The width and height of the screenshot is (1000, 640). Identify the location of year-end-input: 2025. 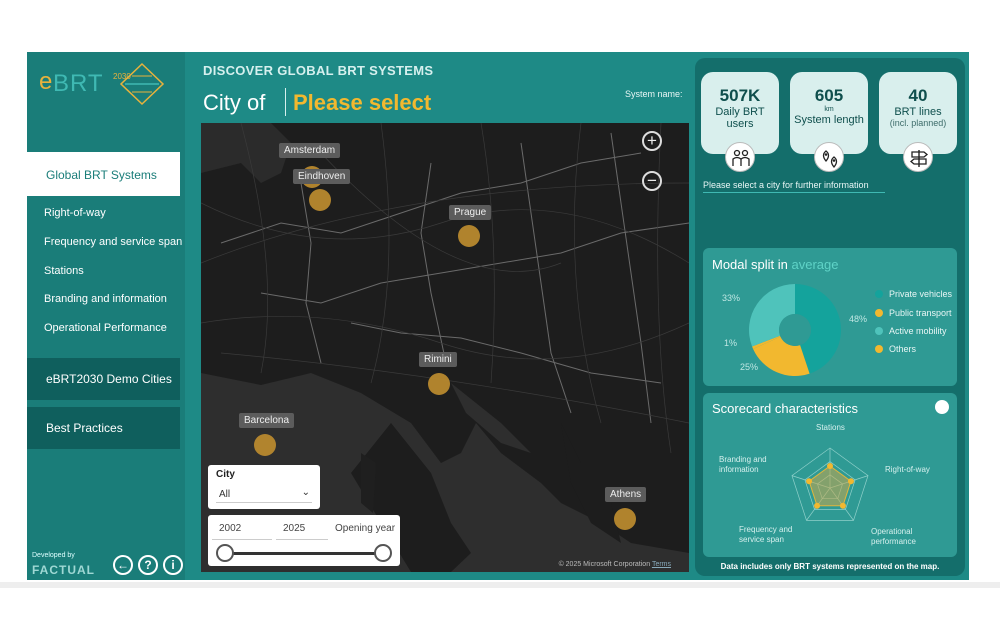
(294, 528).